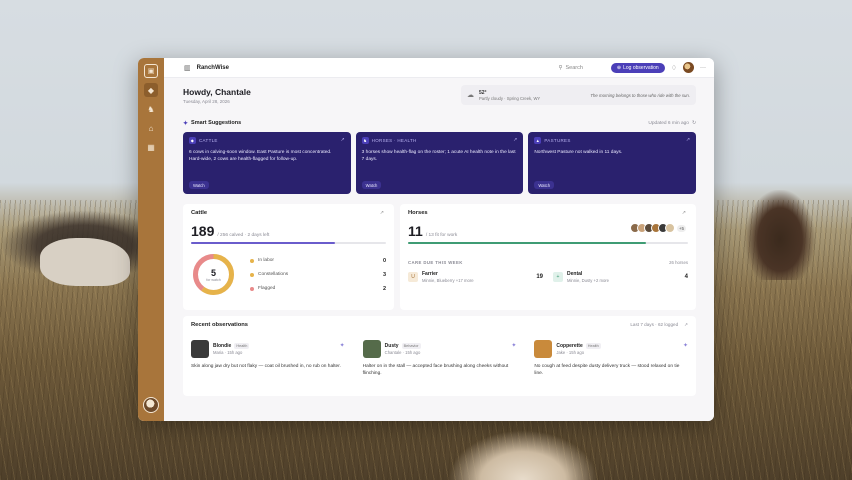 This screenshot has height=480, width=852. What do you see at coordinates (413, 277) in the screenshot?
I see `horseshoe-icon: U` at bounding box center [413, 277].